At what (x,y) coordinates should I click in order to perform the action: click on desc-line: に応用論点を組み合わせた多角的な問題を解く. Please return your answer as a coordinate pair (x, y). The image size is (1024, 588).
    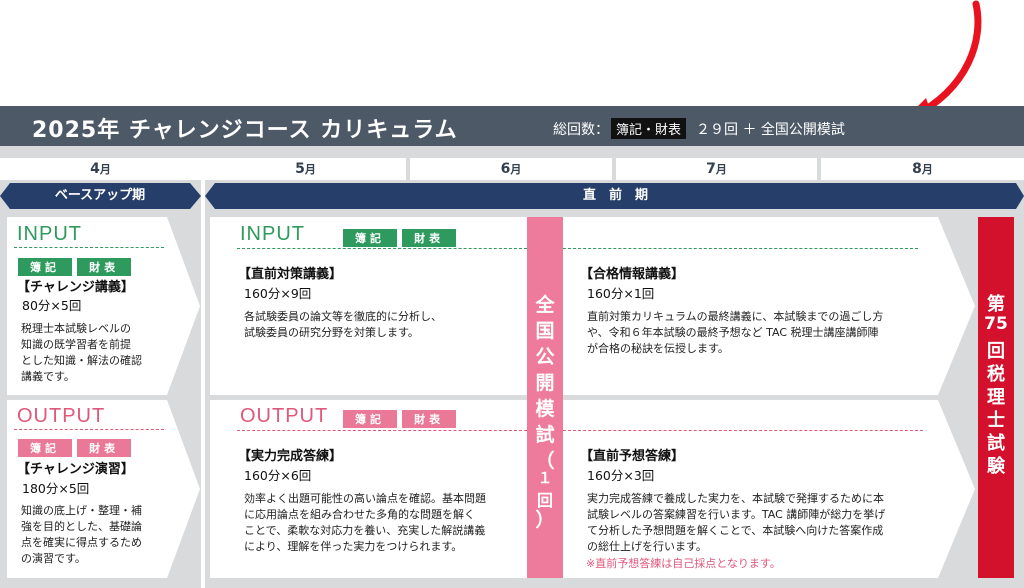
    Looking at the image, I should click on (359, 514).